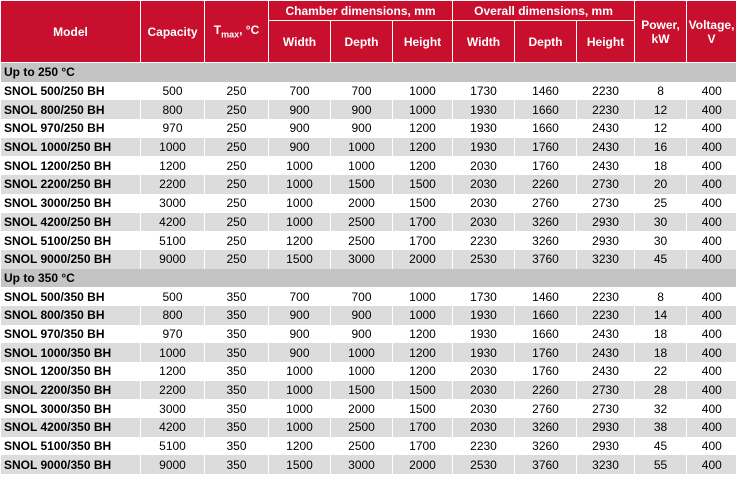 Image resolution: width=736 pixels, height=486 pixels. Describe the element at coordinates (660, 409) in the screenshot. I see `cell-power: 32` at that location.